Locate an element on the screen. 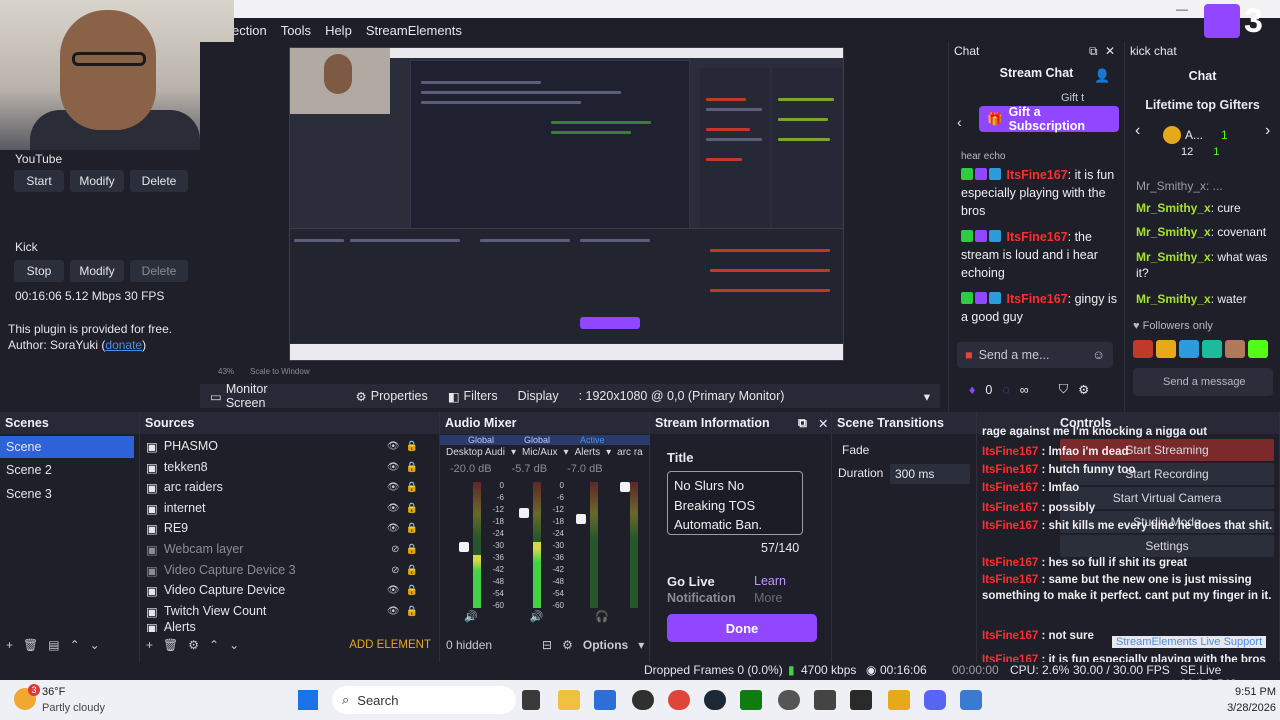 This screenshot has height=720, width=1280. source-item: ▣ Alerts is located at coordinates (285, 626).